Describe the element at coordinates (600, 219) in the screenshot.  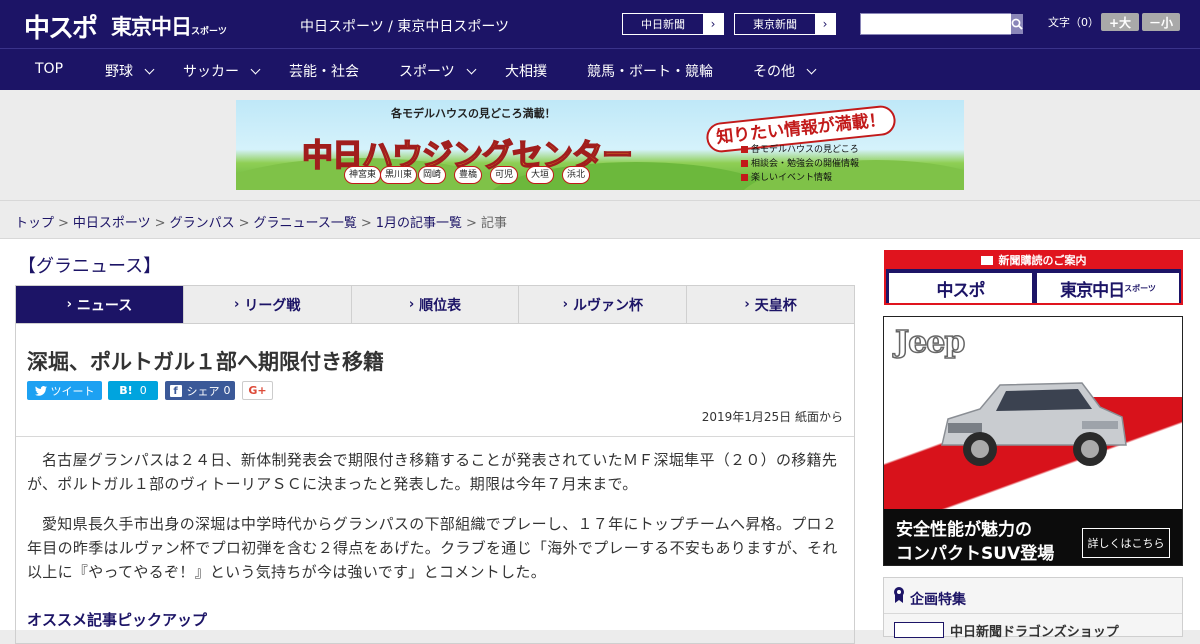
I see `breadcrumb-bar: トップ > 中日スポーツ > グランパス > グラニュース一覧 >1月の記事一覧 > 記事` at that location.